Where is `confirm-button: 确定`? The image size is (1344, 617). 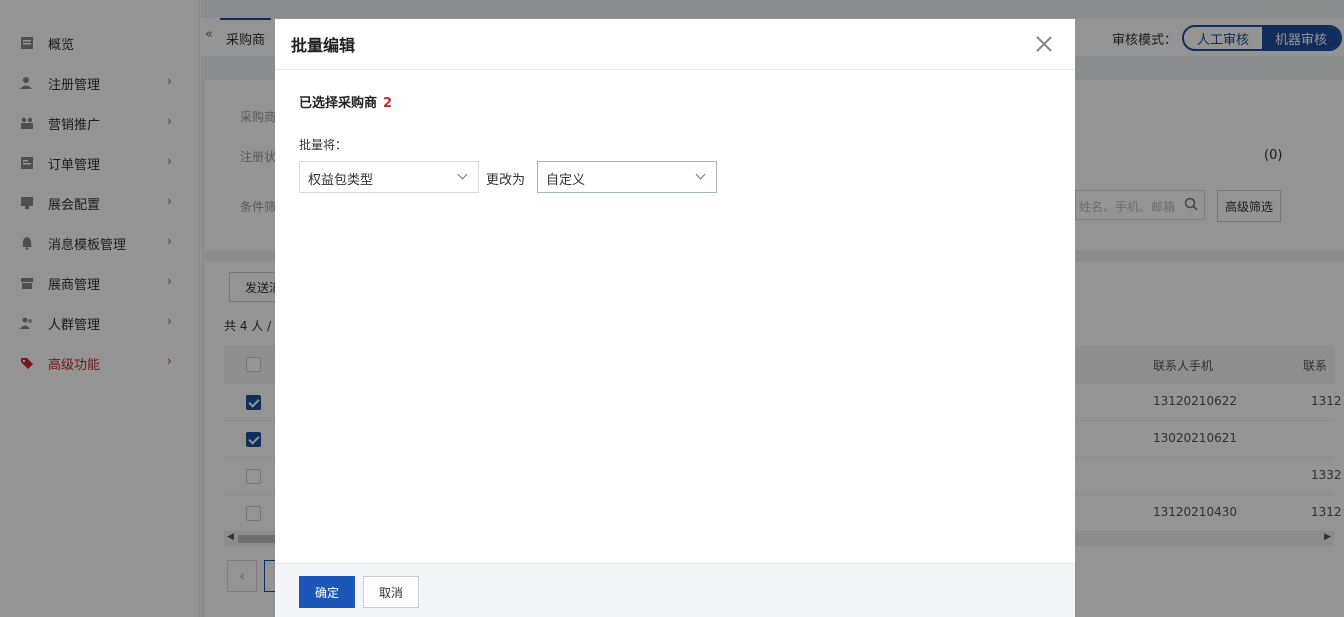
confirm-button: 确定 is located at coordinates (327, 592).